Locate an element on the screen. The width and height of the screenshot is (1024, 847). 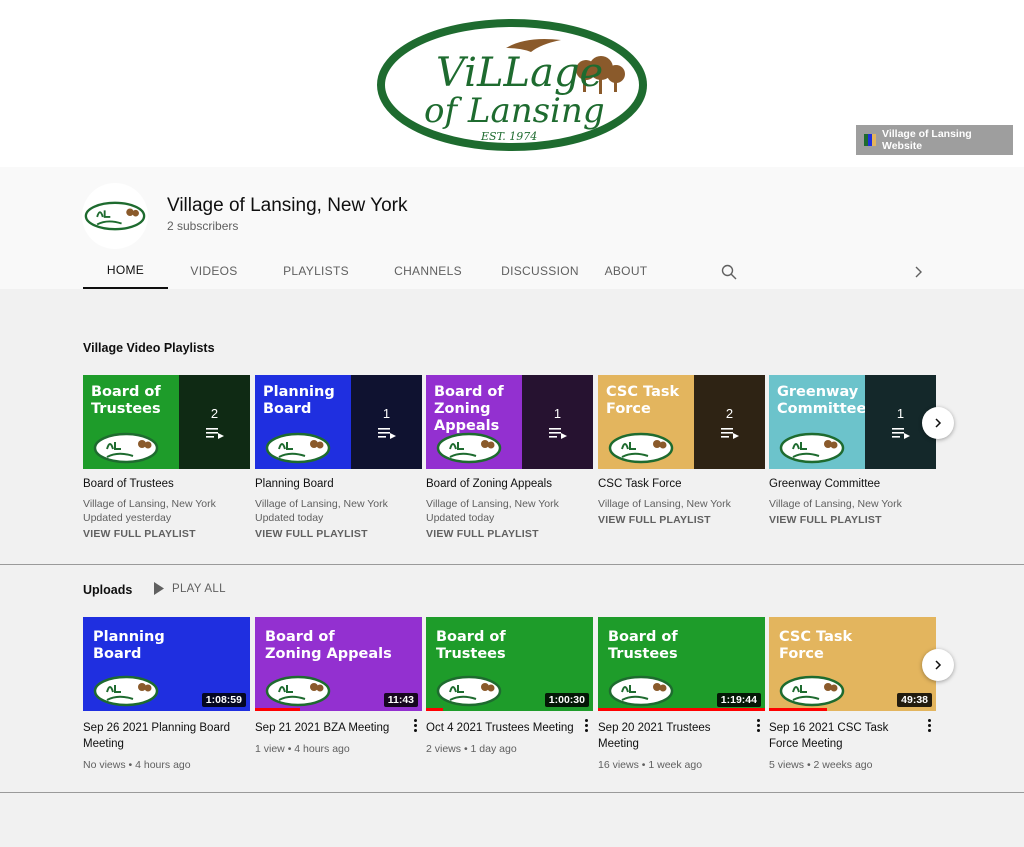
website-link: Village of Lansing Website is located at coordinates (934, 140).